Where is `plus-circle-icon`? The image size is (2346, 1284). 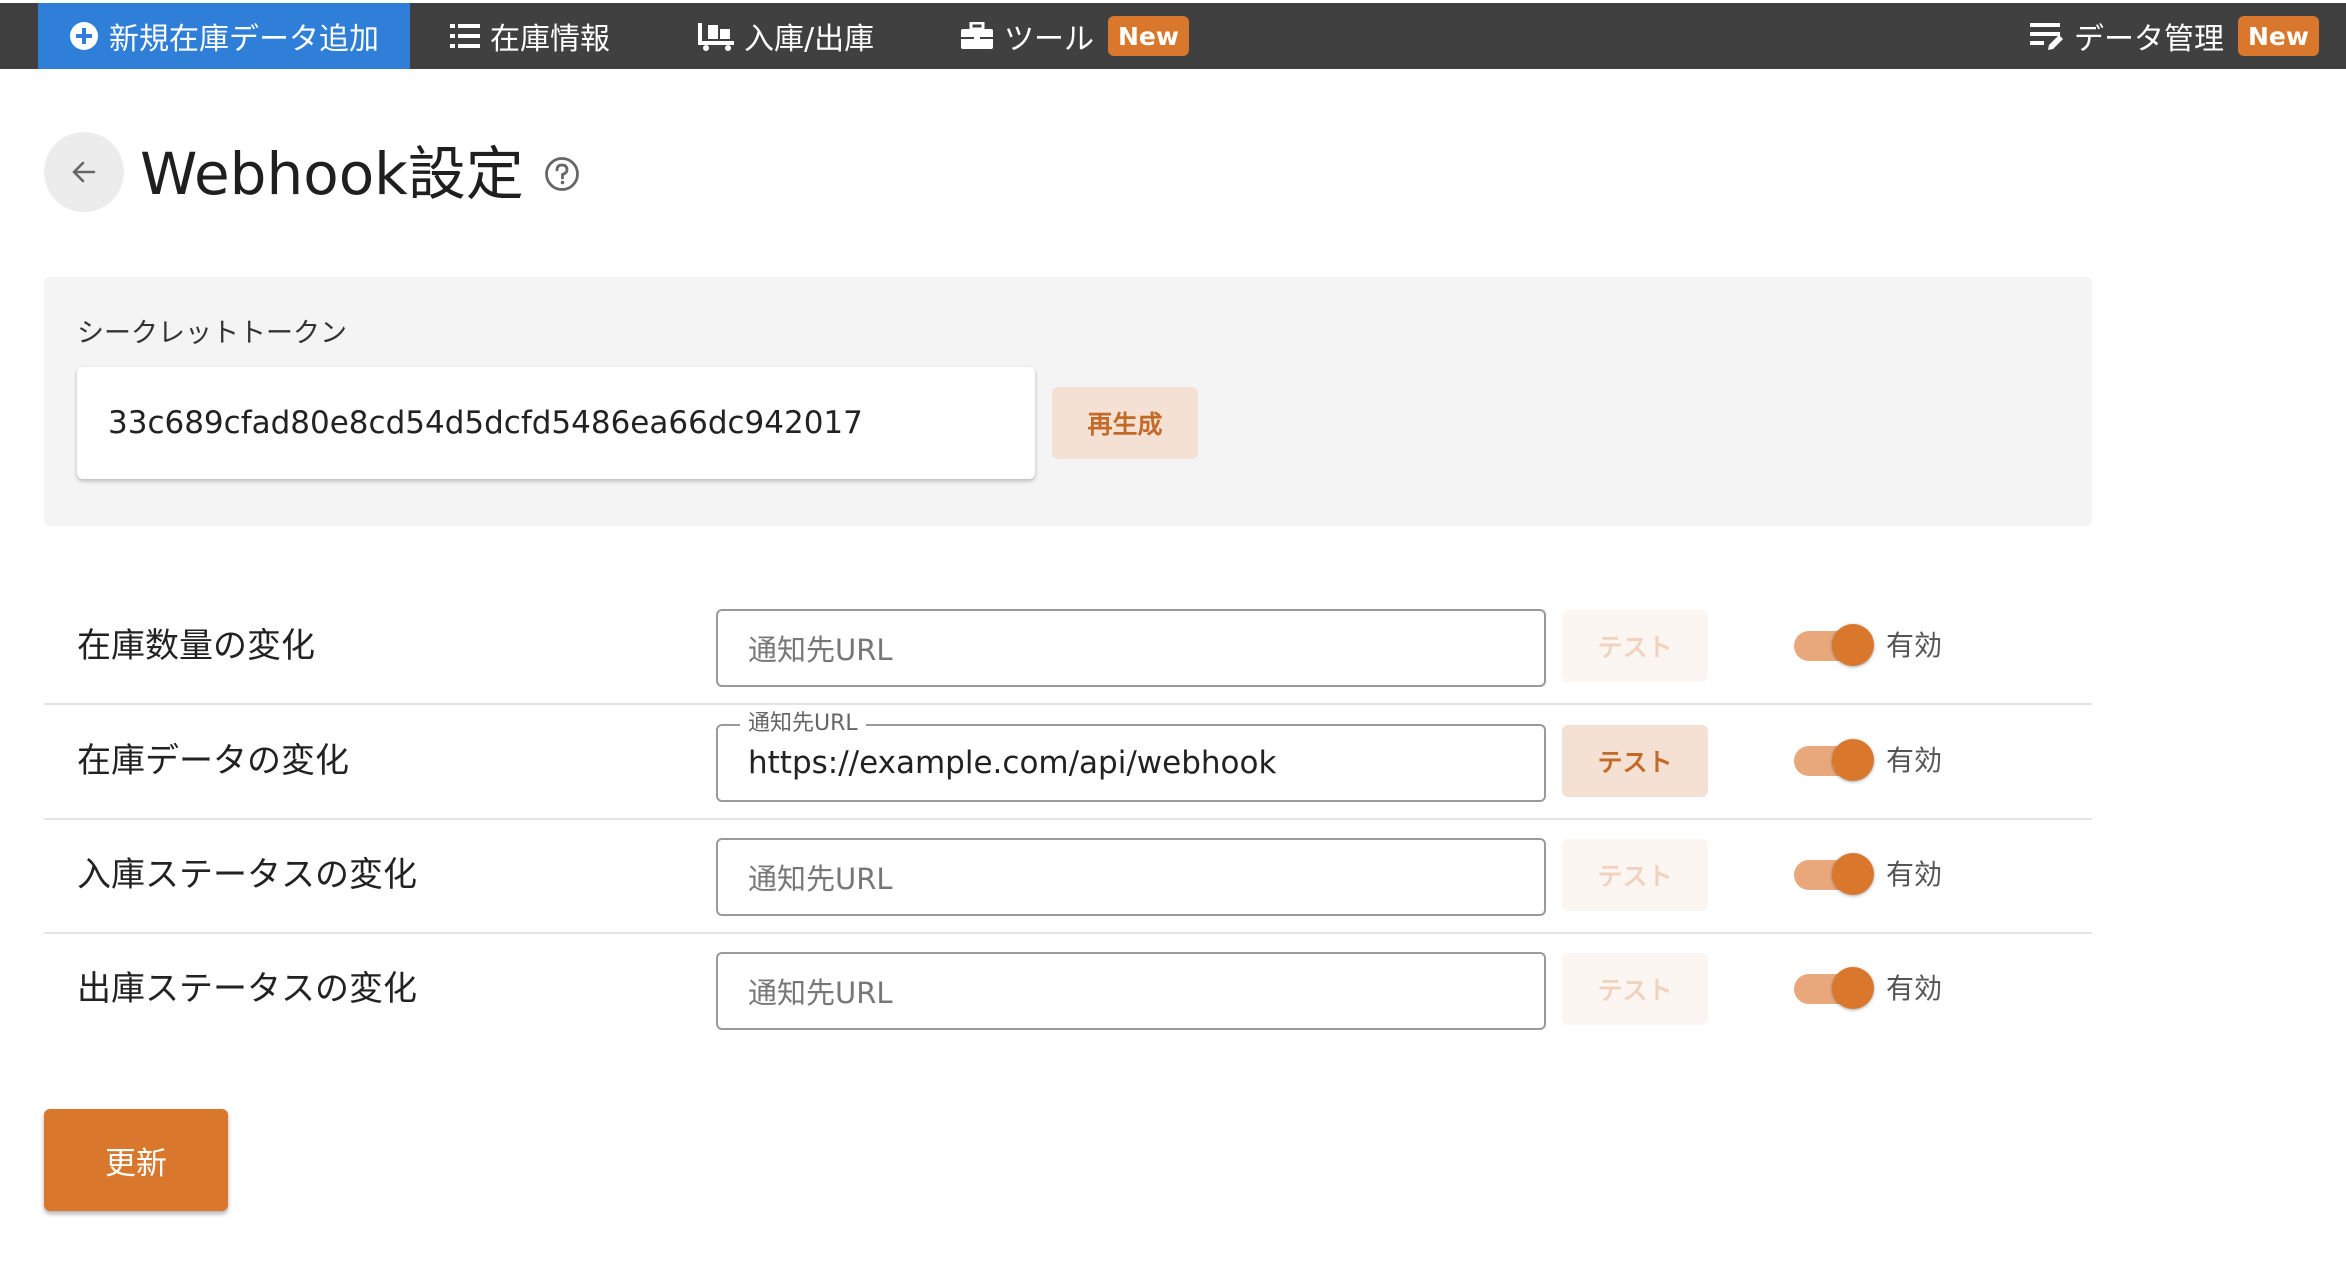 plus-circle-icon is located at coordinates (84, 36).